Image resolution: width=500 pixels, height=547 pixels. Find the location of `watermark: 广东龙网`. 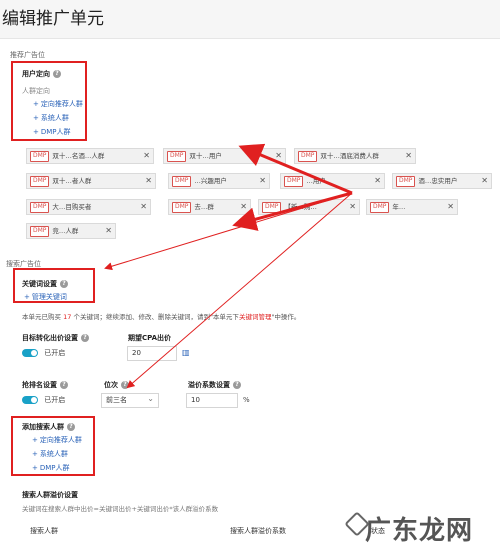

watermark: 广东龙网 is located at coordinates (419, 531).